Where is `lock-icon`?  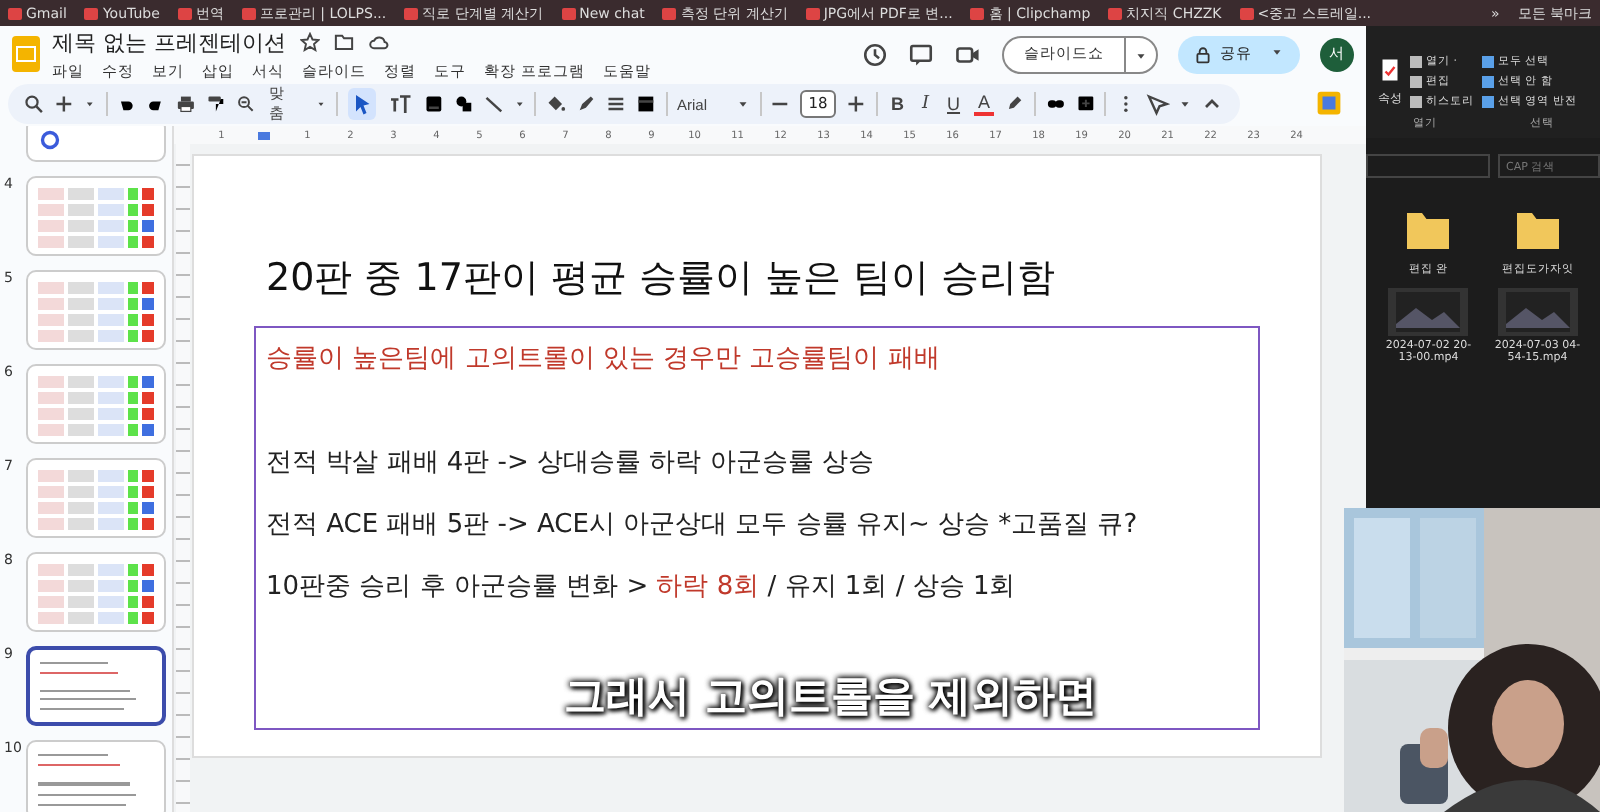 lock-icon is located at coordinates (1203, 54).